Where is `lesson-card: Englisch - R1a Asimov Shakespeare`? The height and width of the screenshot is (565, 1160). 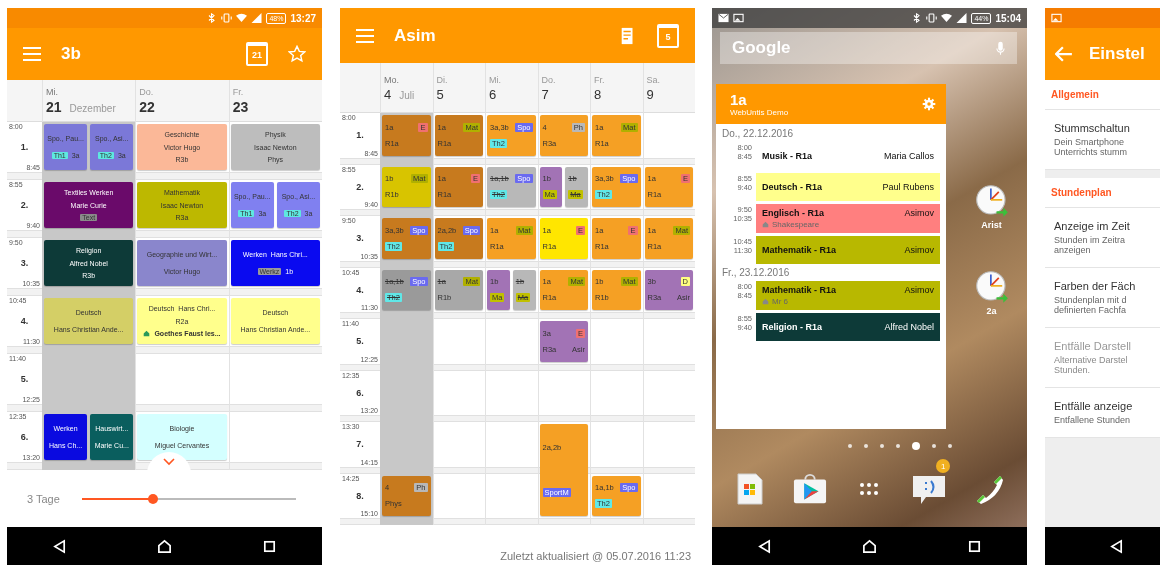
lesson-card: Englisch - R1a Asimov Shakespeare is located at coordinates (848, 218).